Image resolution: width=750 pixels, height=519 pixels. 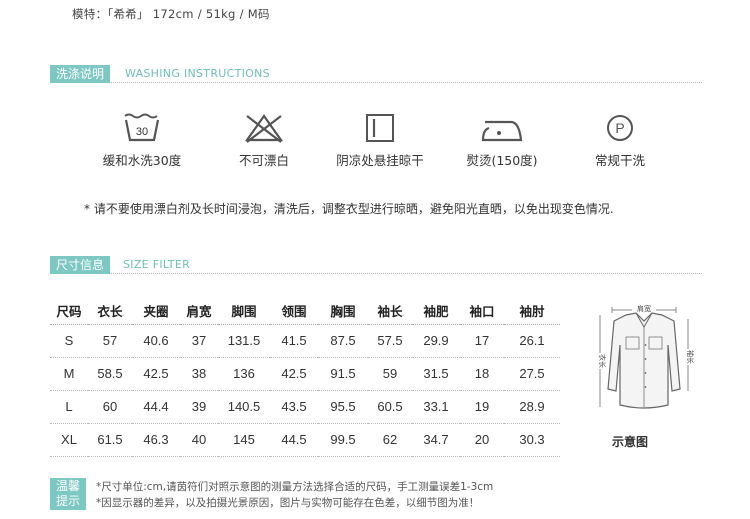 I want to click on table-cell: 19, so click(x=482, y=407).